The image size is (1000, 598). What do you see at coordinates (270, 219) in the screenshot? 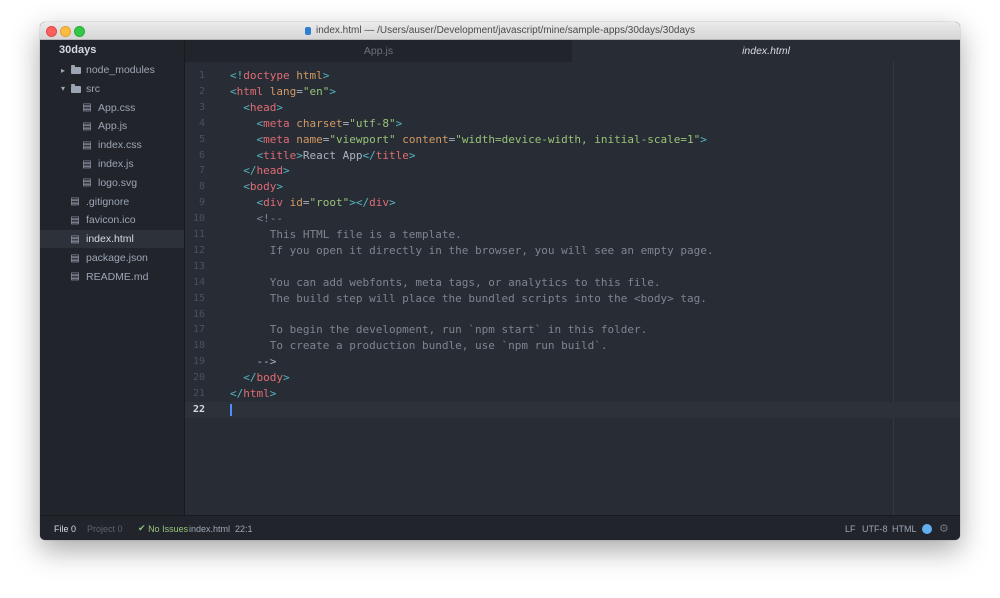
I see `line-text: <!--` at bounding box center [270, 219].